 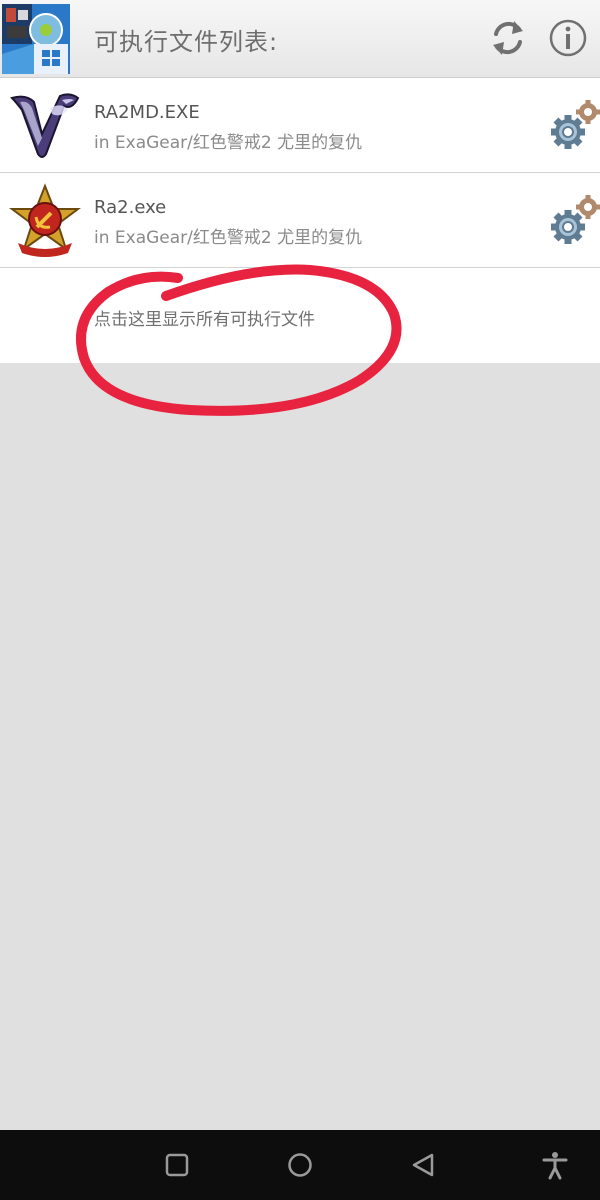 I want to click on file-row-ra2md: RA2MD.EXE in ExaGear/红色警戒2 尤里的复仇, so click(x=300, y=125).